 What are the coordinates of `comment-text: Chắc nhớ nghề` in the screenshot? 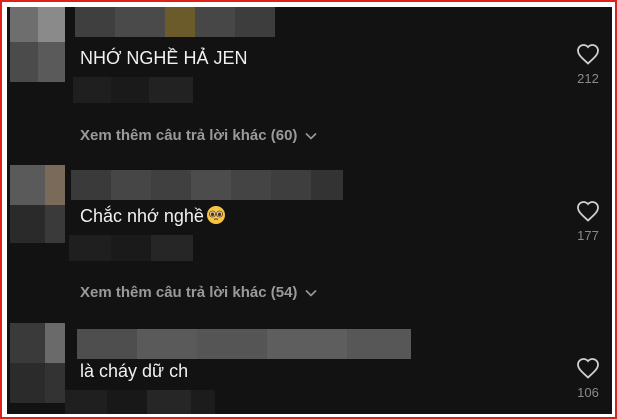 It's located at (153, 217).